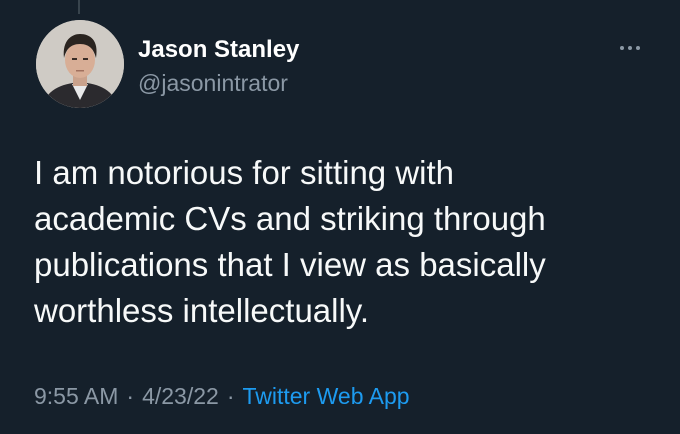 This screenshot has width=680, height=434. I want to click on tweet-text-line: worthless intellectually., so click(202, 310).